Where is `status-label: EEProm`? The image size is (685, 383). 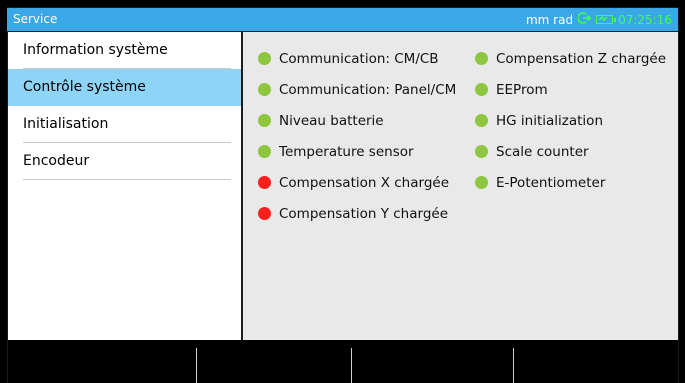
status-label: EEProm is located at coordinates (522, 89).